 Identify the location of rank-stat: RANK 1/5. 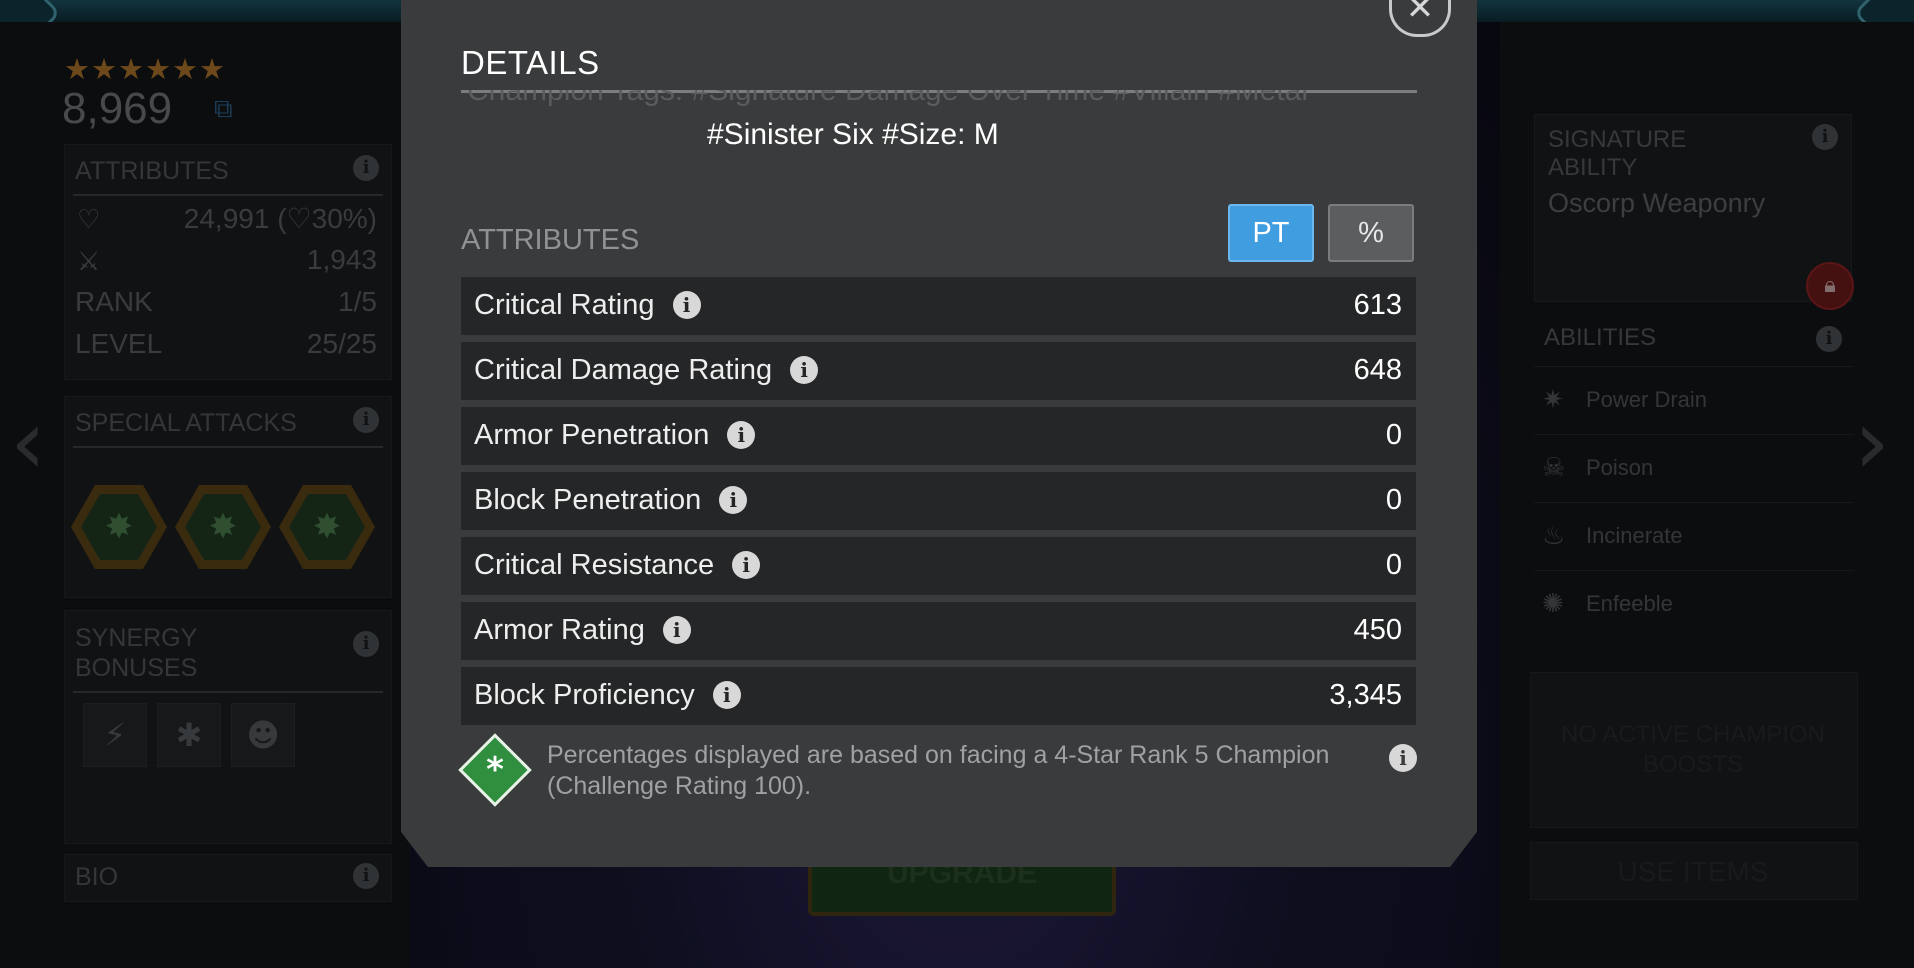
(228, 301).